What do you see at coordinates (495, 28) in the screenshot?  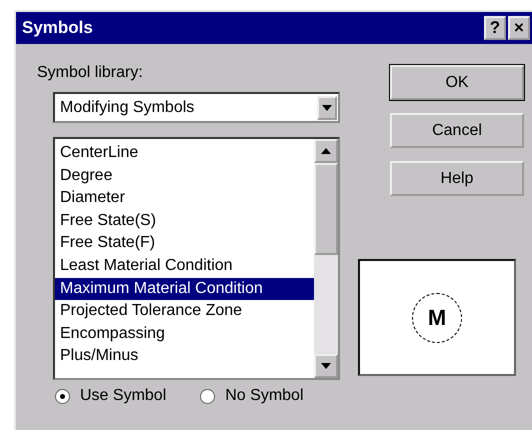 I see `help-title-button: ?` at bounding box center [495, 28].